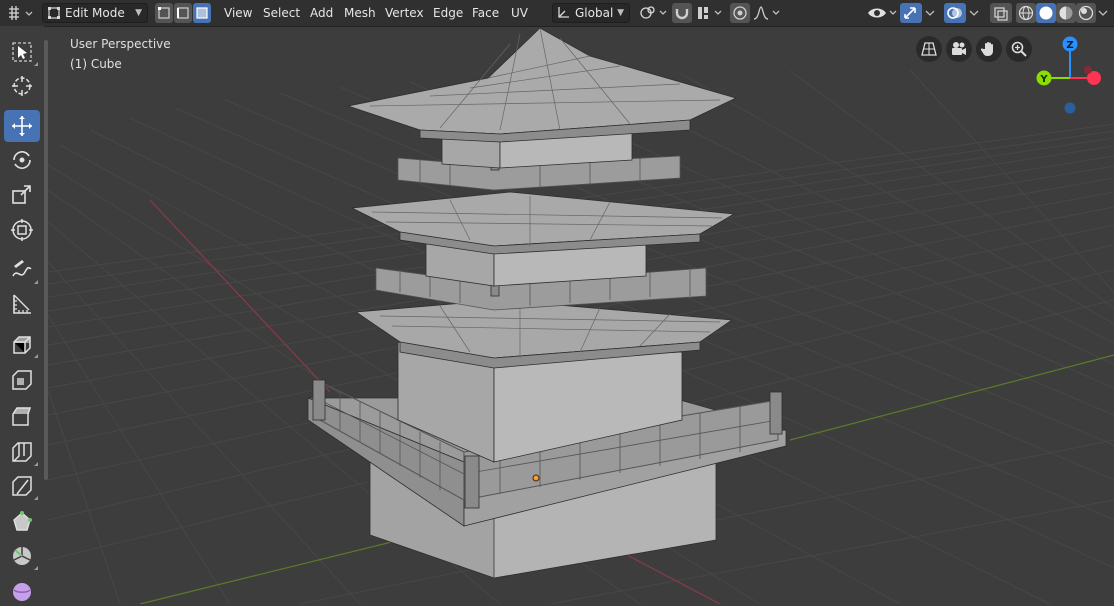 This screenshot has height=606, width=1114. What do you see at coordinates (1069, 45) in the screenshot?
I see `svg-text: Z` at bounding box center [1069, 45].